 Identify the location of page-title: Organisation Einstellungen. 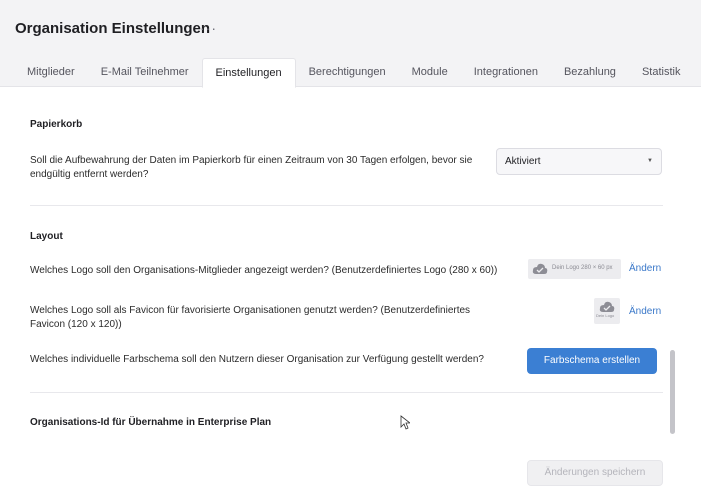
(113, 28).